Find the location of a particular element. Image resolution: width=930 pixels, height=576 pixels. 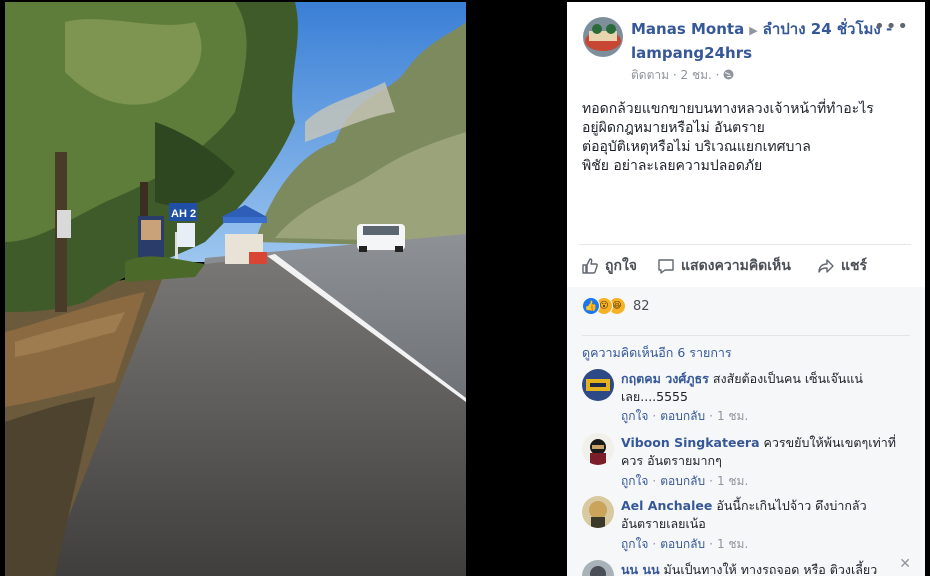

comment-author: กฤตคม วงศ์ภูธร is located at coordinates (665, 378).